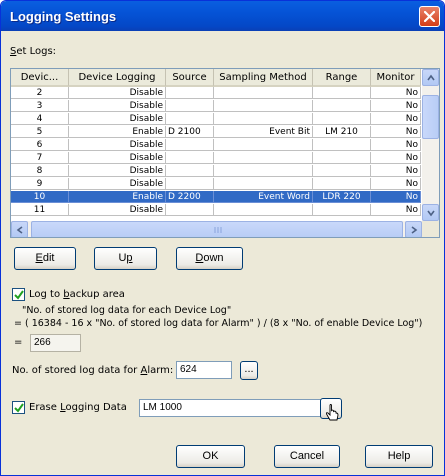 Image resolution: width=445 pixels, height=476 pixels. What do you see at coordinates (117, 197) in the screenshot?
I see `cell-device-logging: Enable` at bounding box center [117, 197].